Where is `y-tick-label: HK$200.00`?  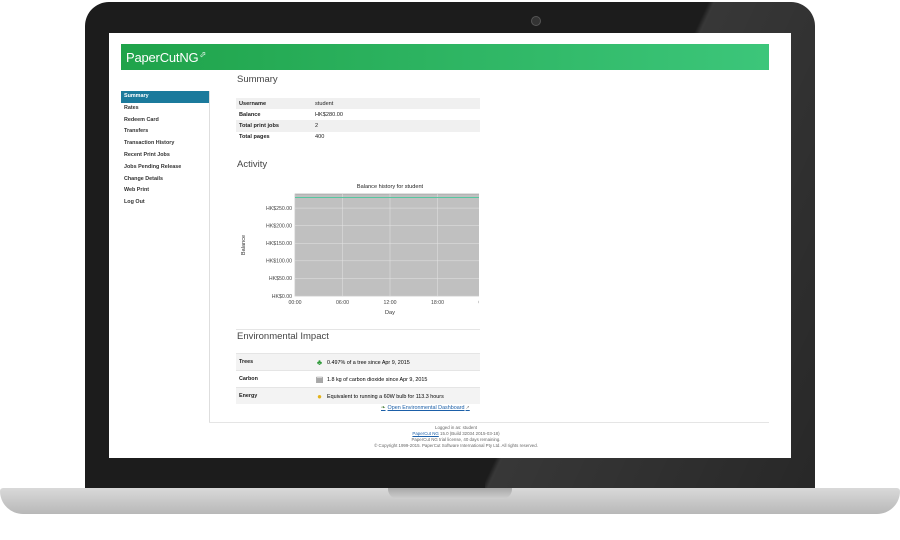
y-tick-label: HK$200.00 is located at coordinates (279, 226).